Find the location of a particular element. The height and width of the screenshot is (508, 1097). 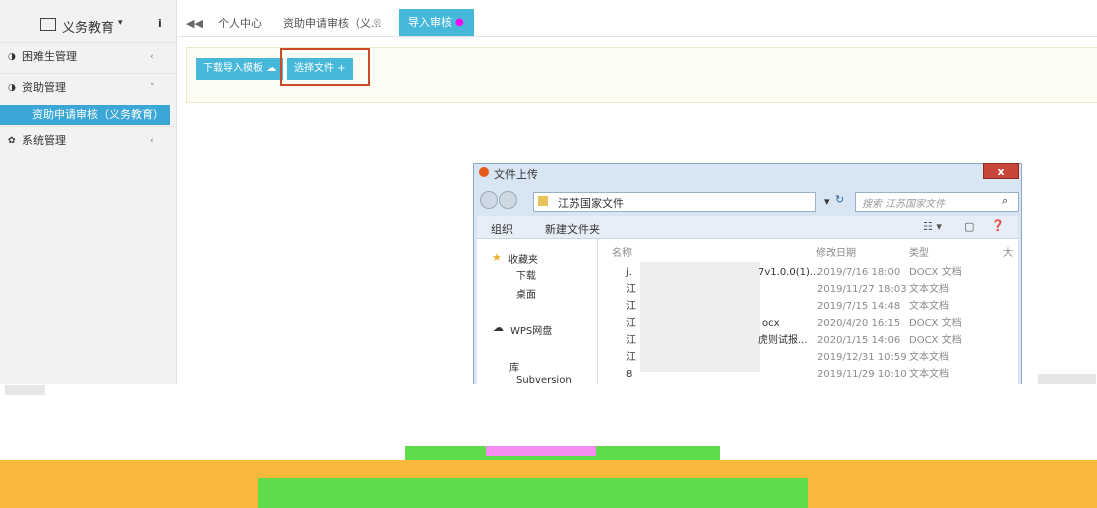

tab-import-review: 导入审核 ● is located at coordinates (436, 22).